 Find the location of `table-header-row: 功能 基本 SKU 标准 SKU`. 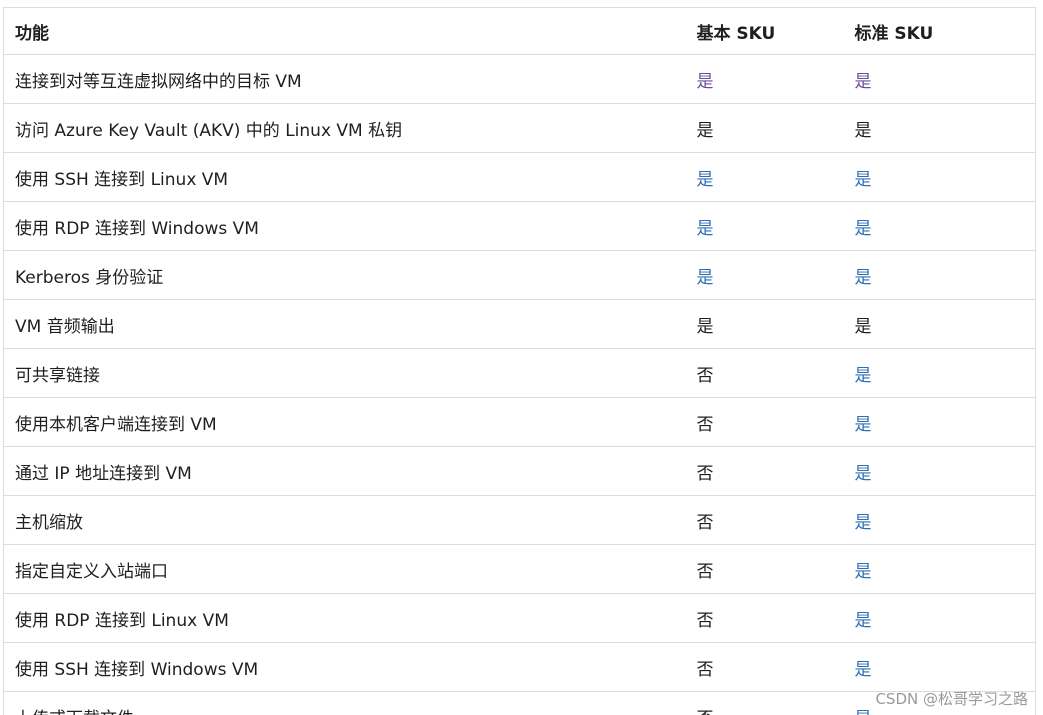

table-header-row: 功能 基本 SKU 标准 SKU is located at coordinates (519, 31).